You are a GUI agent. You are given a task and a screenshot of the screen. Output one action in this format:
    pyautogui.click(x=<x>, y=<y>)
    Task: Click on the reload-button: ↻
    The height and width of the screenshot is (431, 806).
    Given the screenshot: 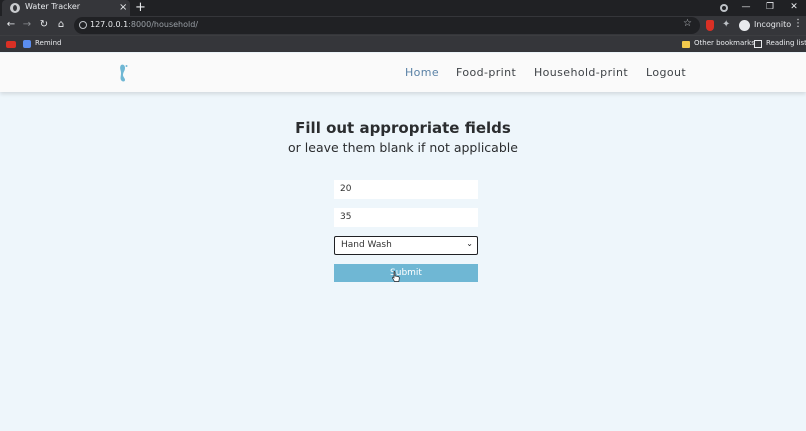 What is the action you would take?
    pyautogui.click(x=44, y=25)
    